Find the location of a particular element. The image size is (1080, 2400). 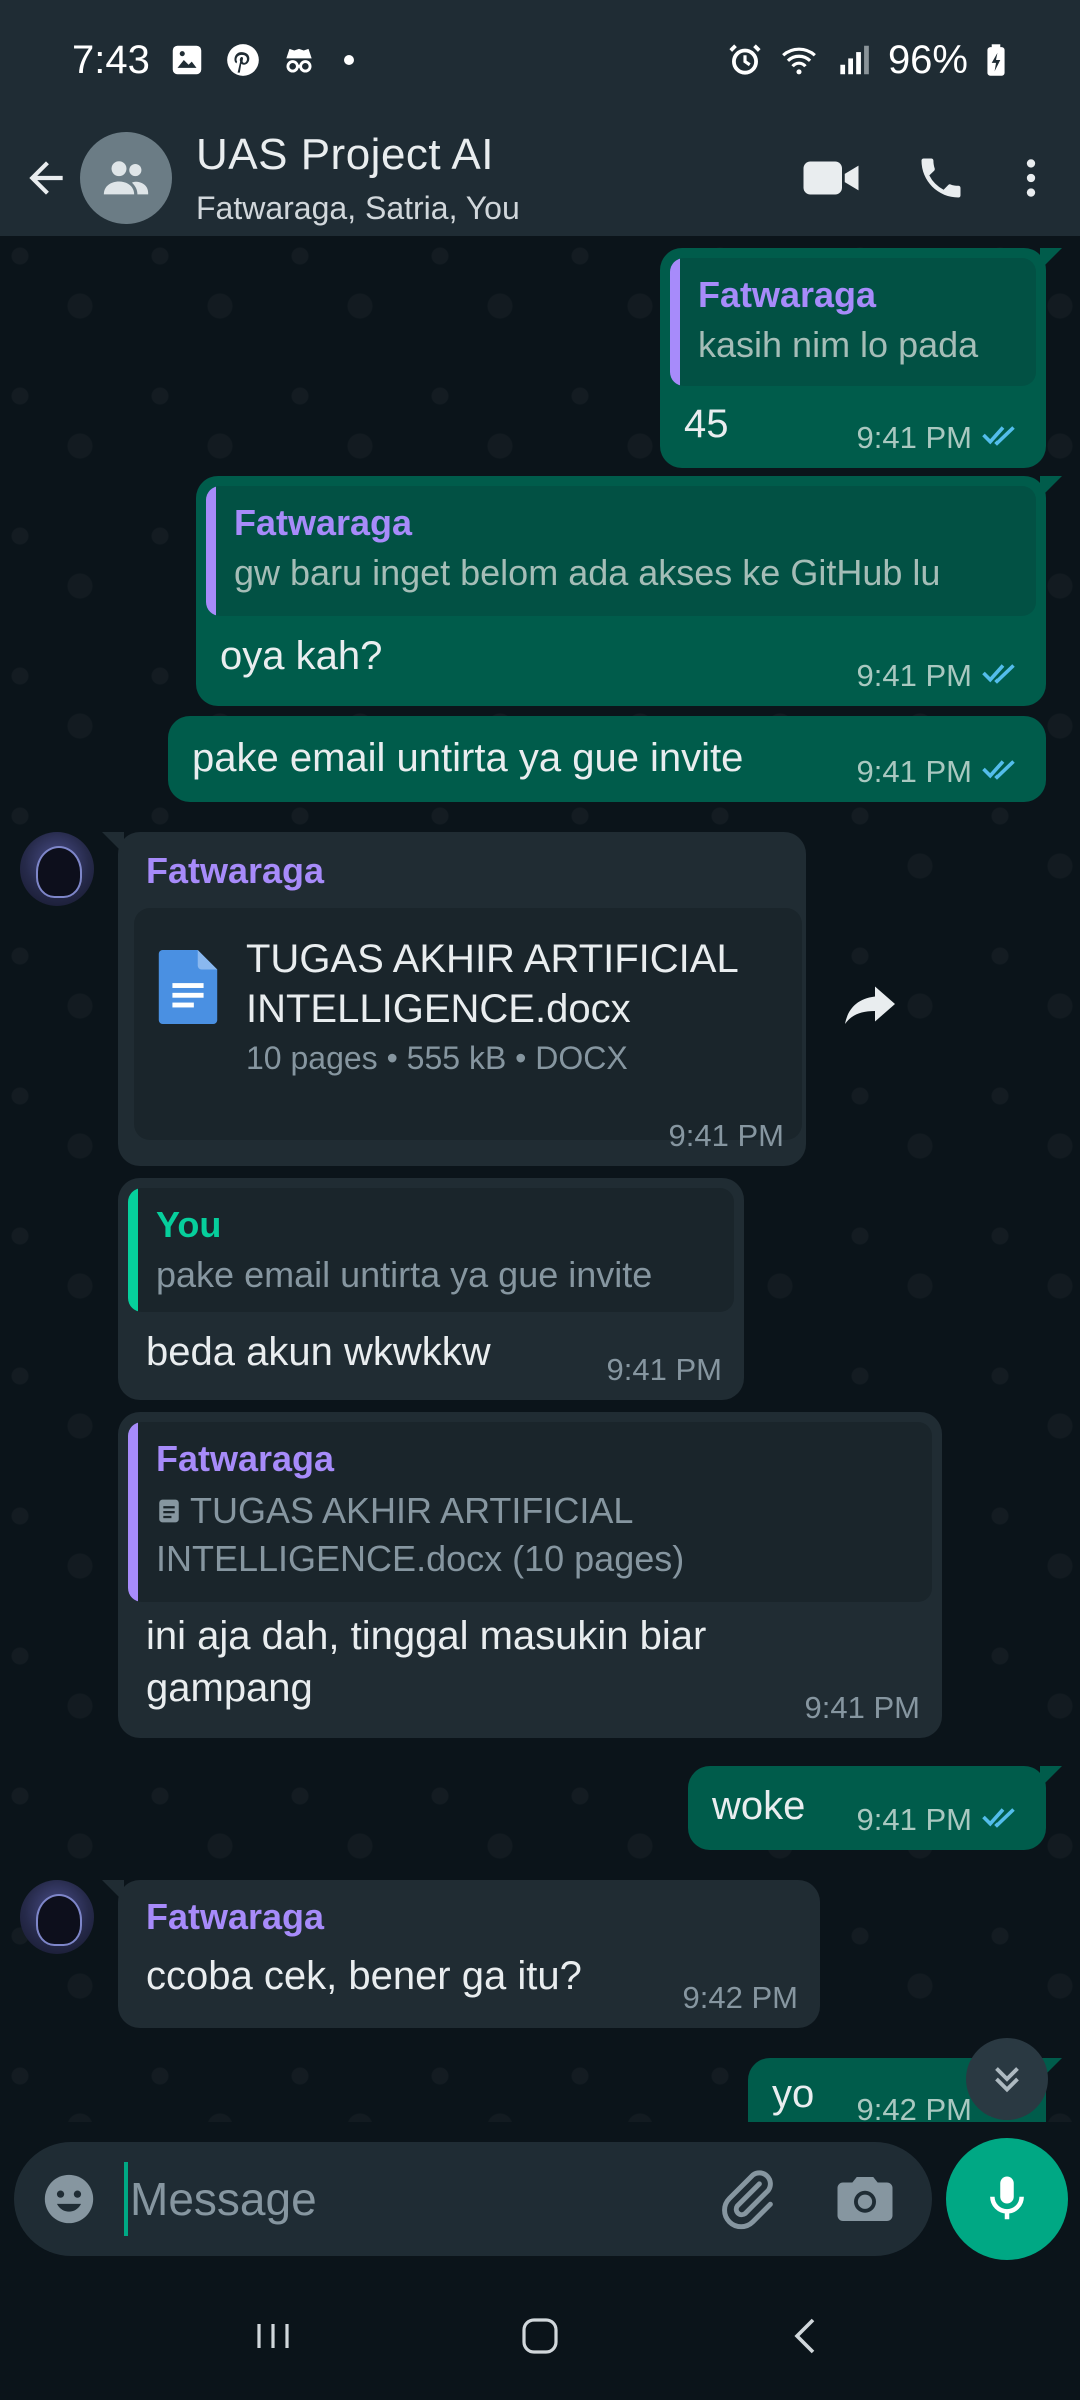

forward-arrow-icon is located at coordinates (870, 1005).